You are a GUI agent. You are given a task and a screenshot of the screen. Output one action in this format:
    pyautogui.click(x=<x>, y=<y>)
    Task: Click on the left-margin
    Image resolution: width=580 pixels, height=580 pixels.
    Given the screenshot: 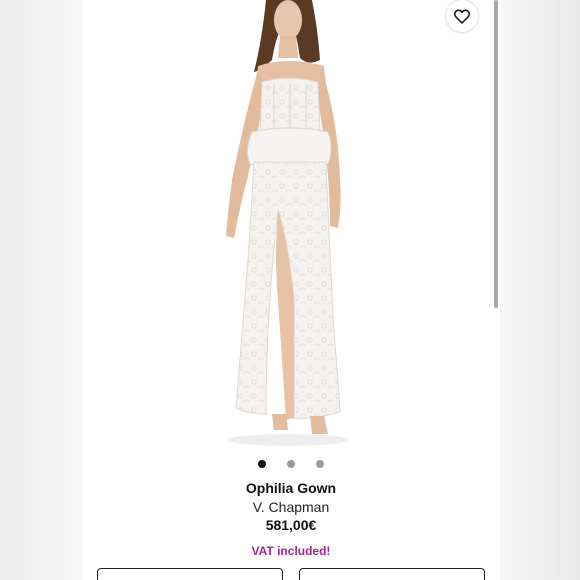 What is the action you would take?
    pyautogui.click(x=41, y=290)
    